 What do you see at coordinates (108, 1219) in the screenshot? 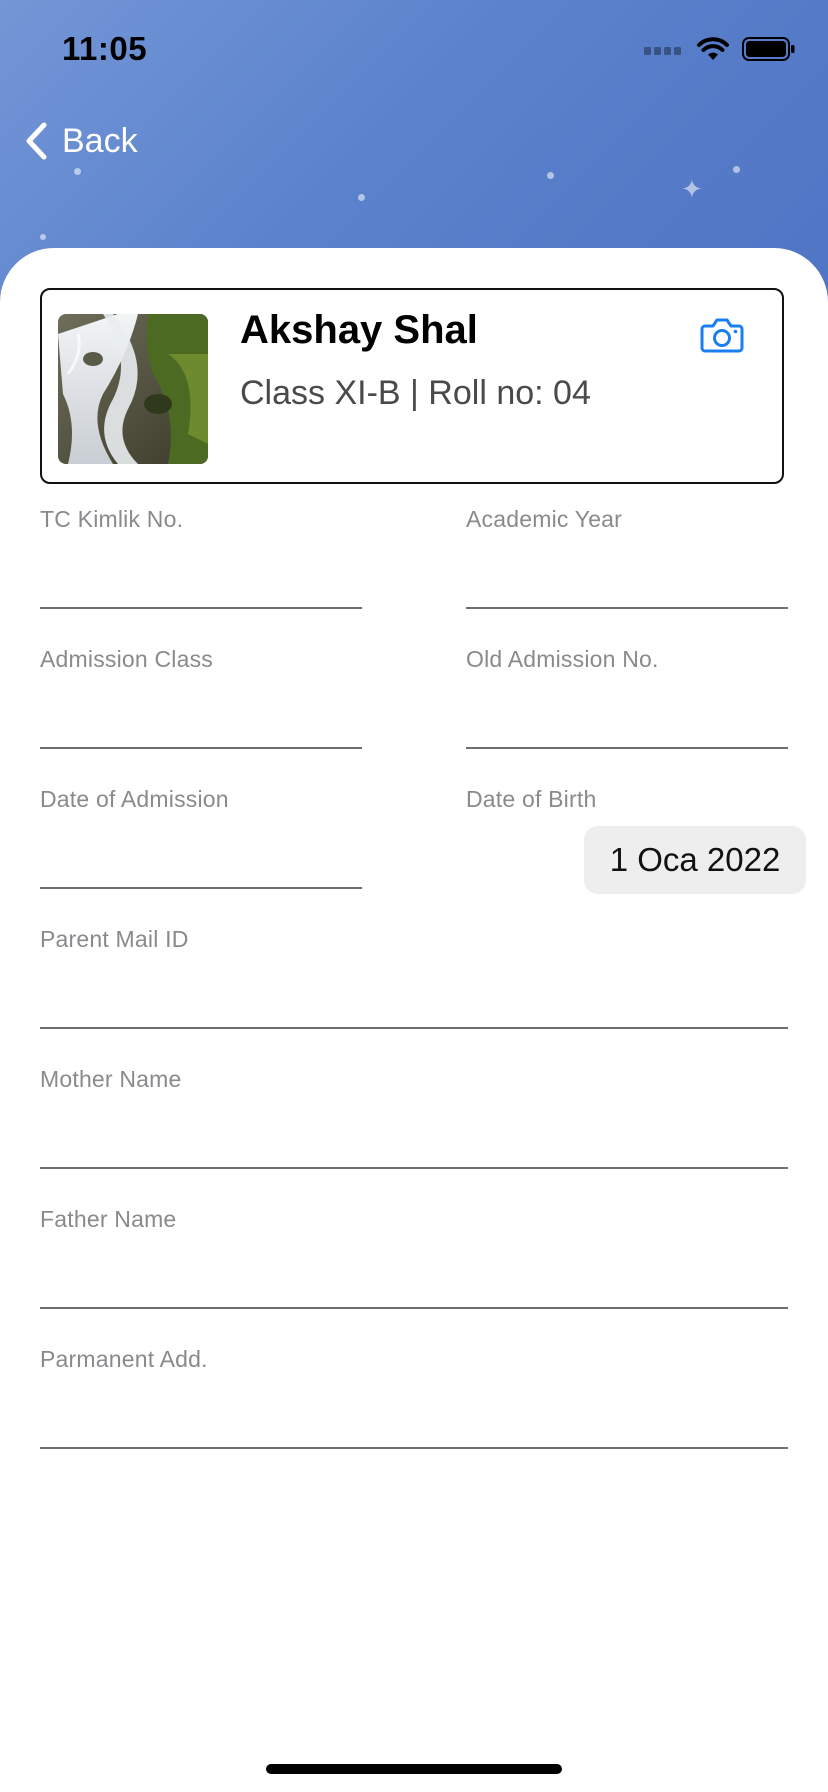
I see `father-name-label: Father Name` at bounding box center [108, 1219].